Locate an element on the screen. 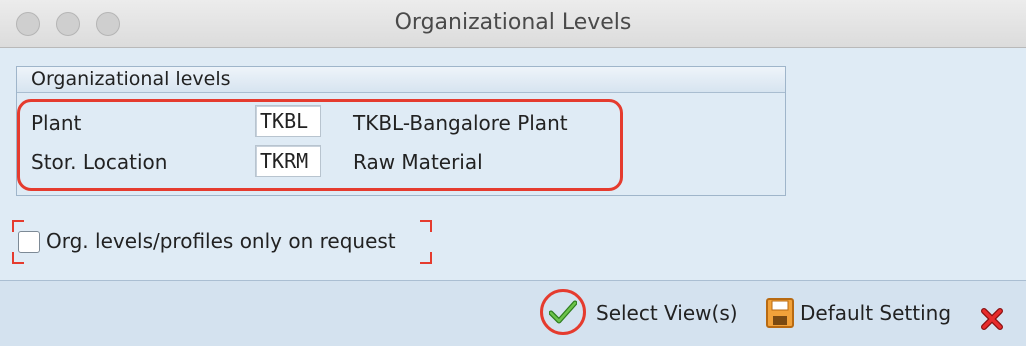 Image resolution: width=1026 pixels, height=346 pixels. storage-location-description: Raw Material is located at coordinates (418, 162).